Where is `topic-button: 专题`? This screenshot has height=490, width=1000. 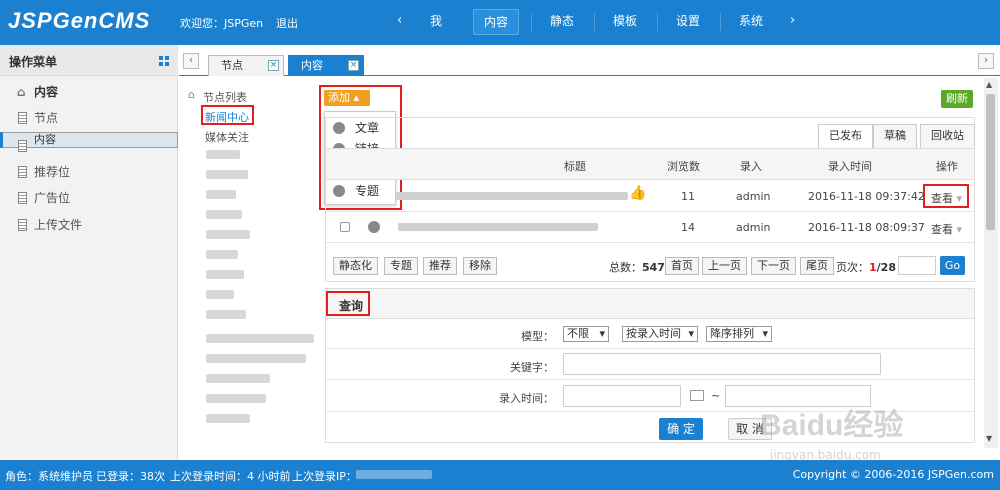
topic-button: 专题 is located at coordinates (401, 266).